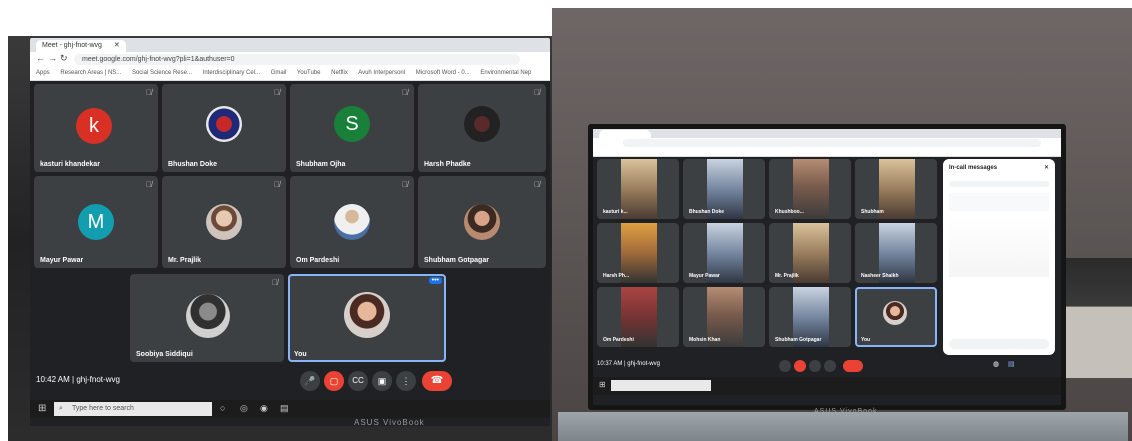 This screenshot has width=1132, height=441. What do you see at coordinates (339, 73) in the screenshot?
I see `bookmark-item: Netflix` at bounding box center [339, 73].